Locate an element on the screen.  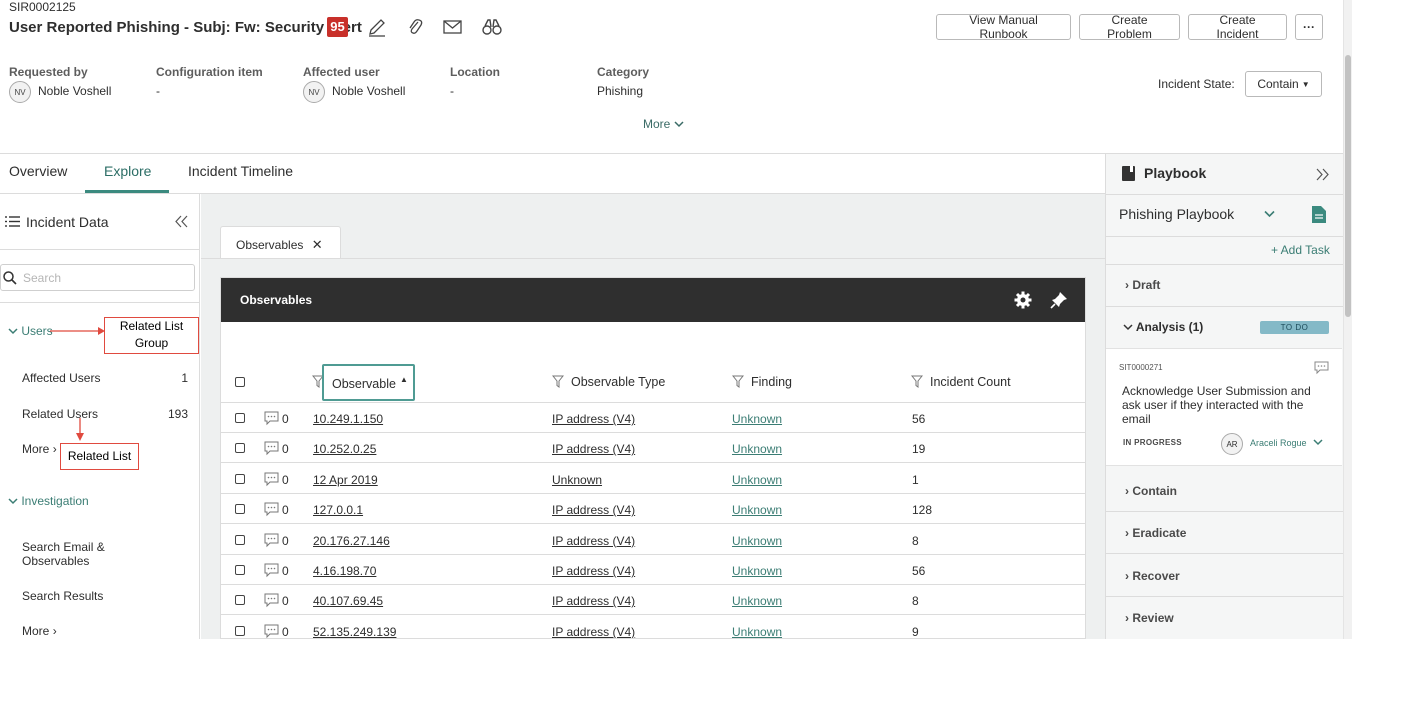
tab-incident-timeline: Incident Timeline is located at coordinates (240, 171).